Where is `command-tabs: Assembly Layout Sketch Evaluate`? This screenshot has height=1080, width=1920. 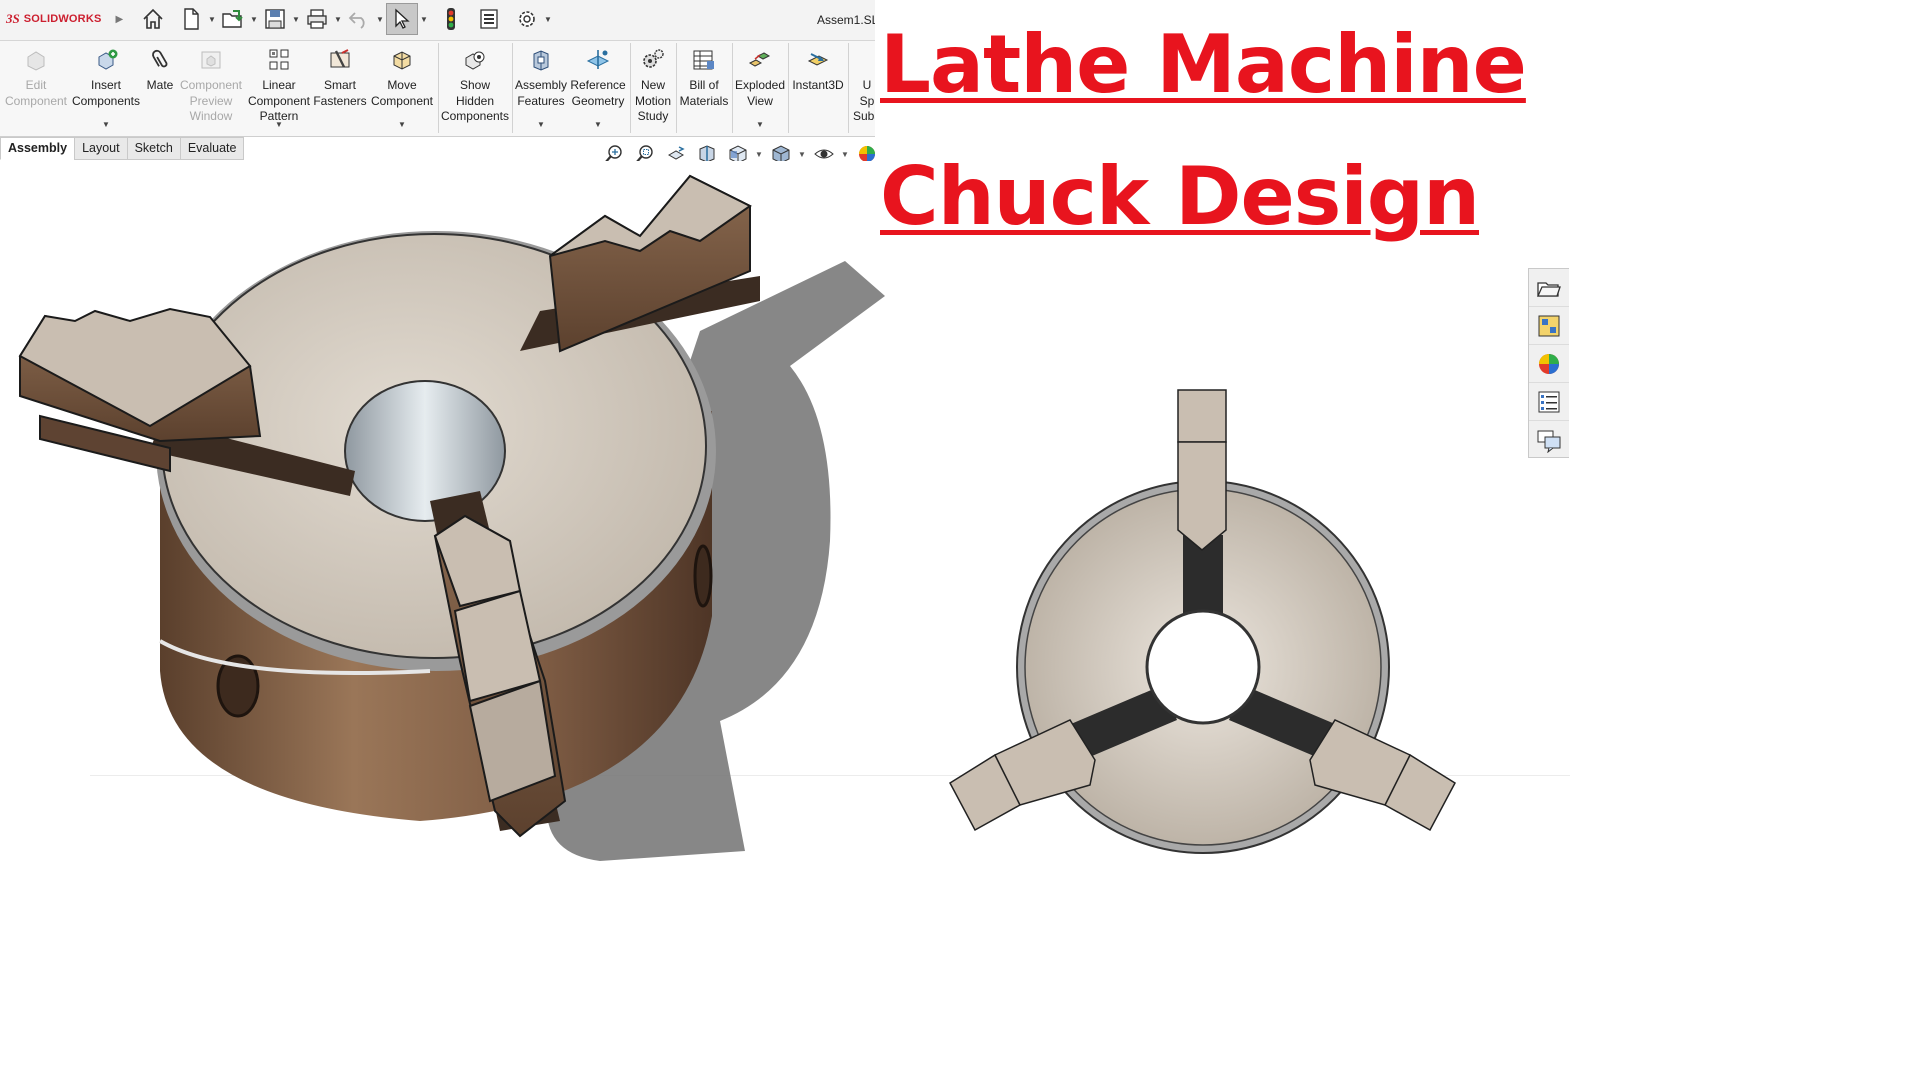 command-tabs: Assembly Layout Sketch Evaluate is located at coordinates (122, 148).